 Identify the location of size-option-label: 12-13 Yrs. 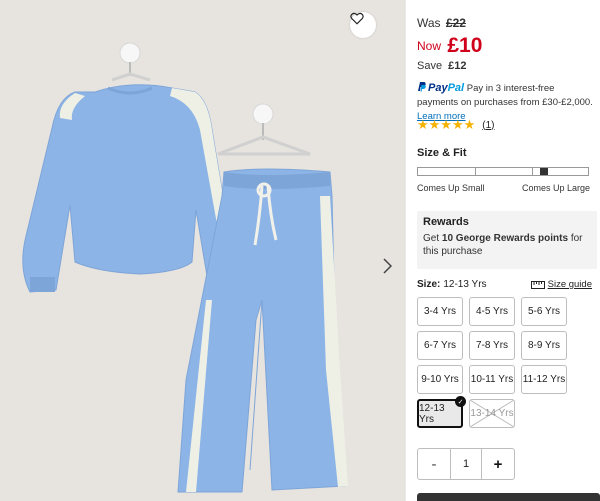
(432, 413).